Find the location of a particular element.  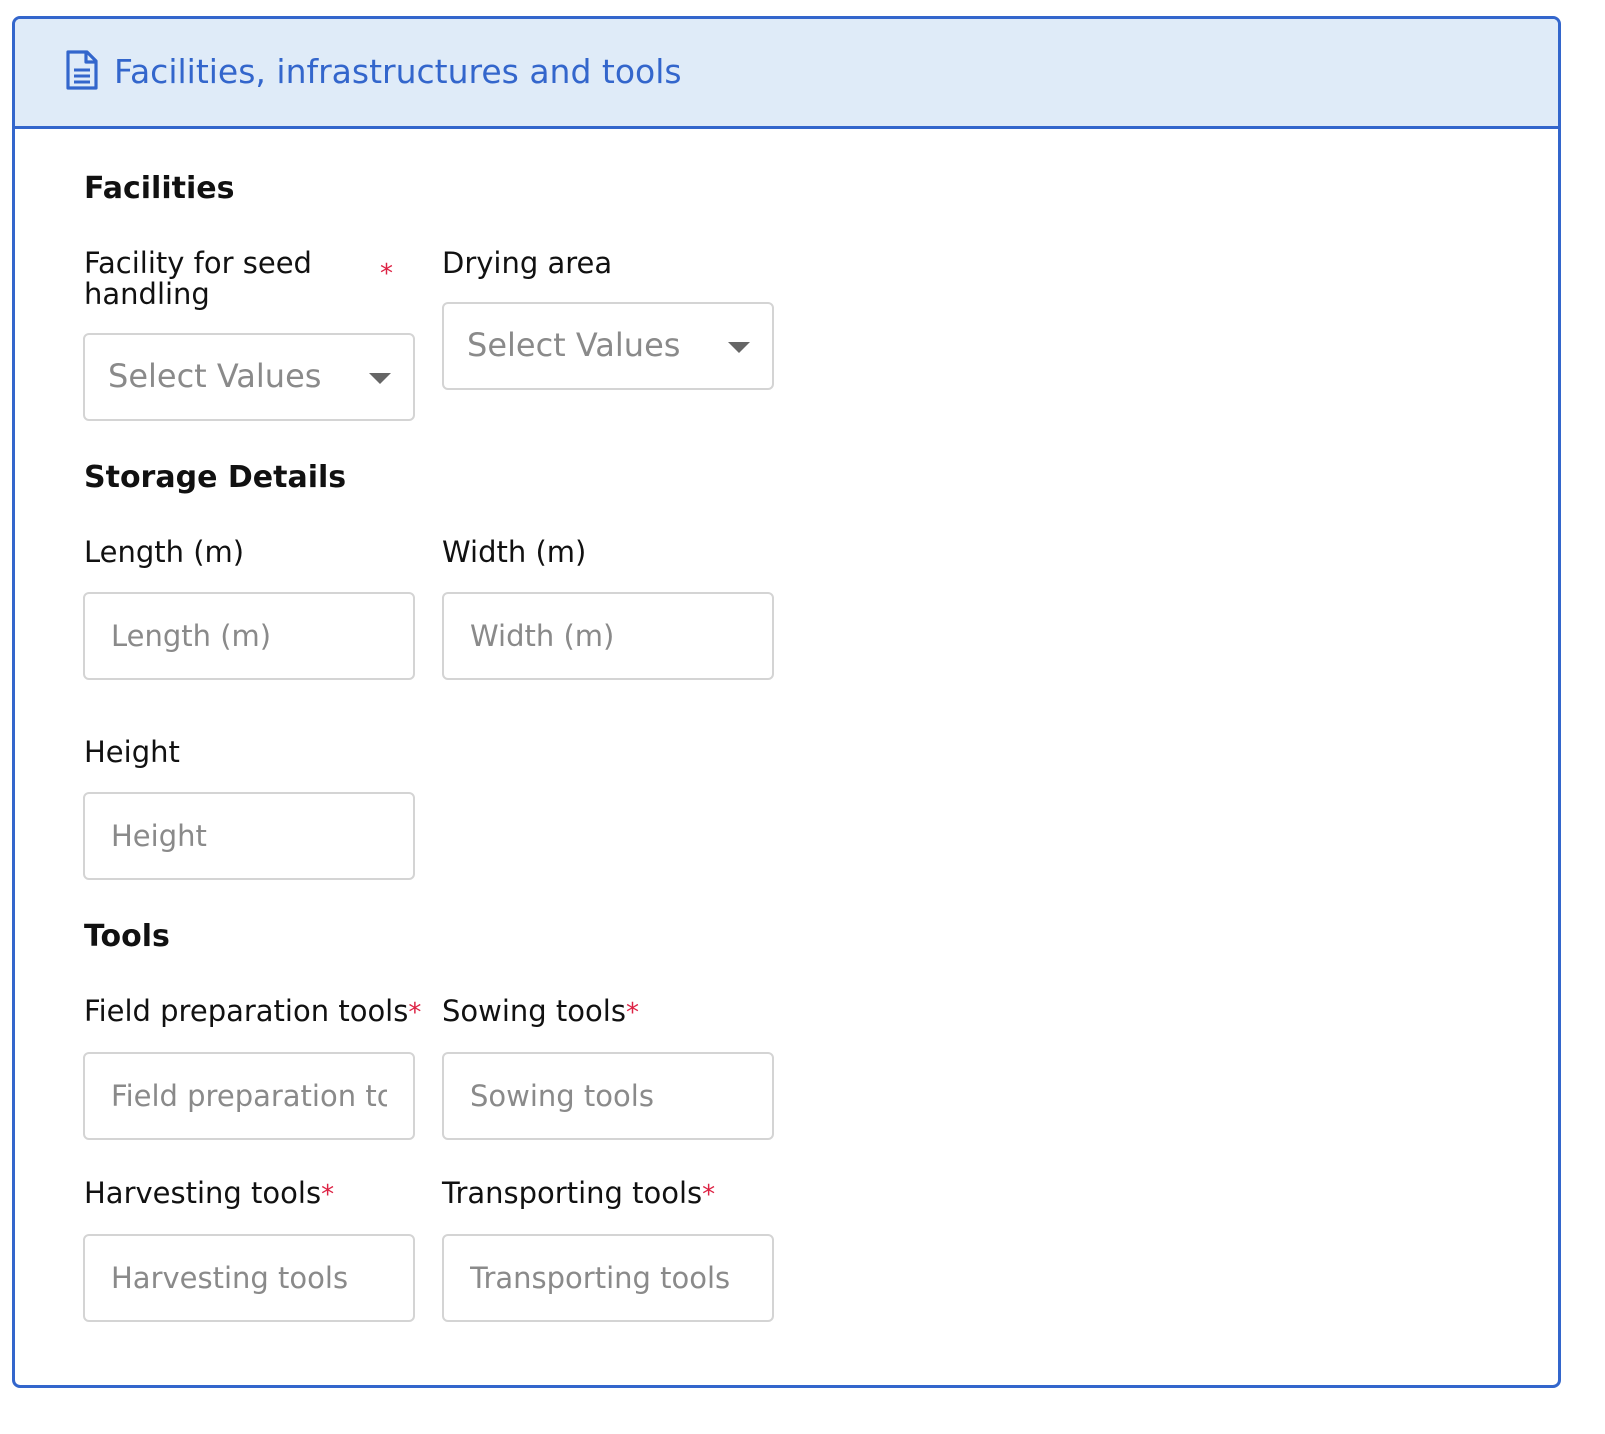

sowing-tools-label: Sowing tools* is located at coordinates (540, 1012).